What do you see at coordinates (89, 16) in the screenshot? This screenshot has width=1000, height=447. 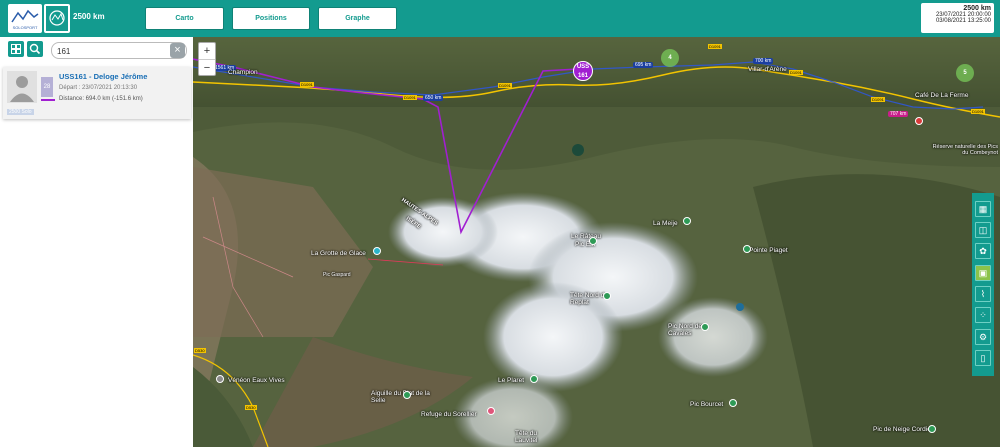 I see `race-distance: 2500 km` at bounding box center [89, 16].